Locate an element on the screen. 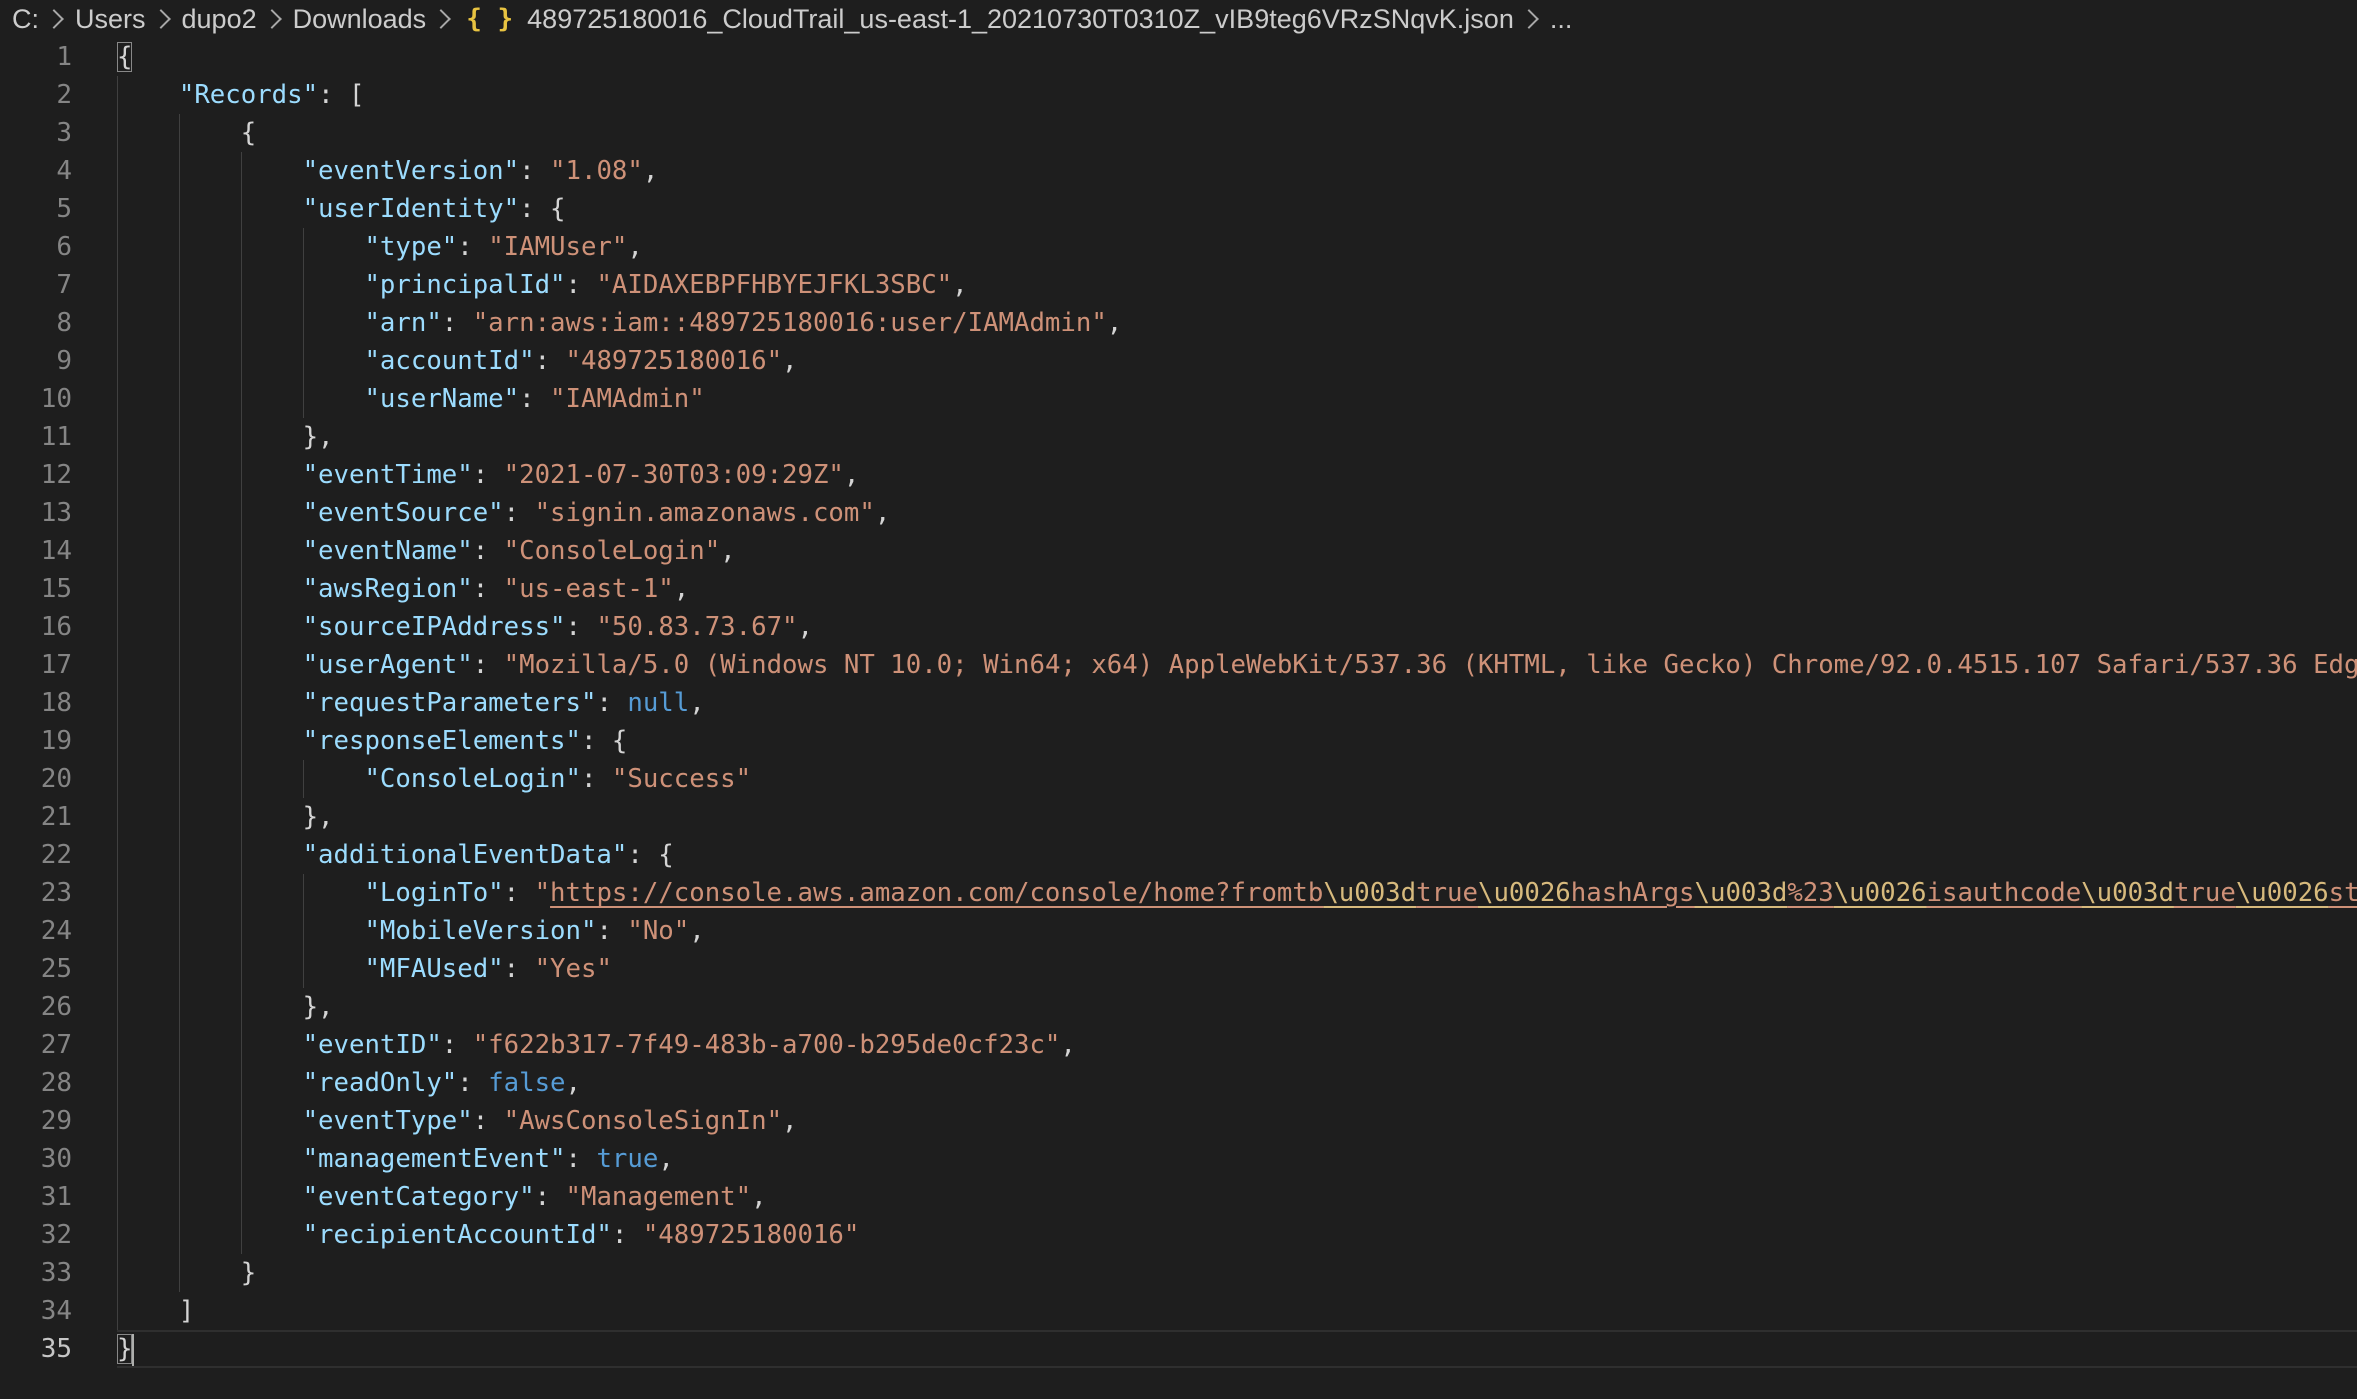  code-token: : { is located at coordinates (542, 209).